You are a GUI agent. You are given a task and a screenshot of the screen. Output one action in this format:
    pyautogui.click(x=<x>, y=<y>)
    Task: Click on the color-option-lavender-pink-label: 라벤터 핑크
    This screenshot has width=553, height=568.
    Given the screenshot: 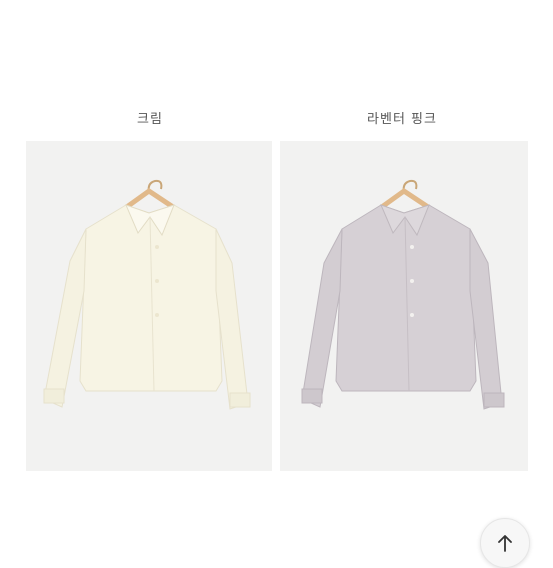 What is the action you would take?
    pyautogui.click(x=402, y=119)
    